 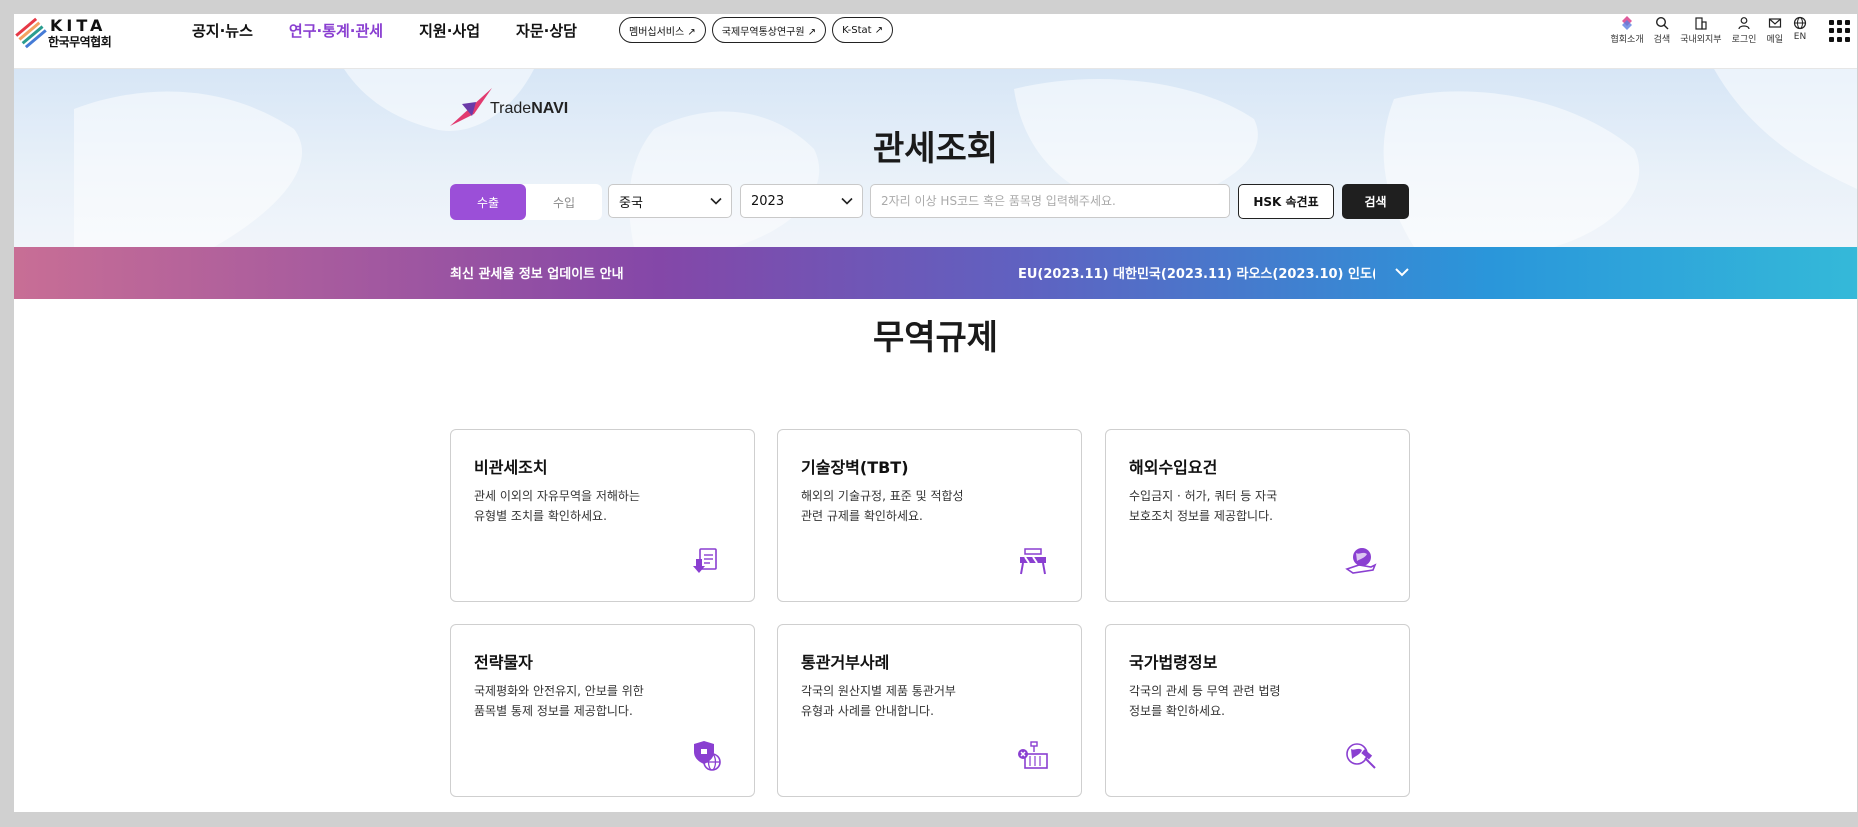 I want to click on util-branches: 국내외지부, so click(x=1701, y=30).